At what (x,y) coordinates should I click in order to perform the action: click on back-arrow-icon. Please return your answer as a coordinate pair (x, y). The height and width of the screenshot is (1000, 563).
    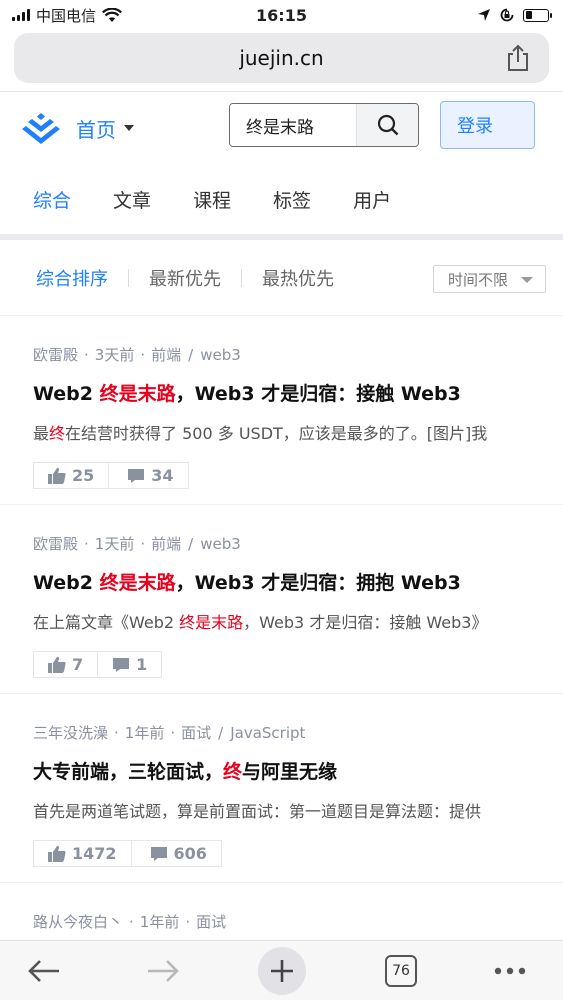
    Looking at the image, I should click on (44, 971).